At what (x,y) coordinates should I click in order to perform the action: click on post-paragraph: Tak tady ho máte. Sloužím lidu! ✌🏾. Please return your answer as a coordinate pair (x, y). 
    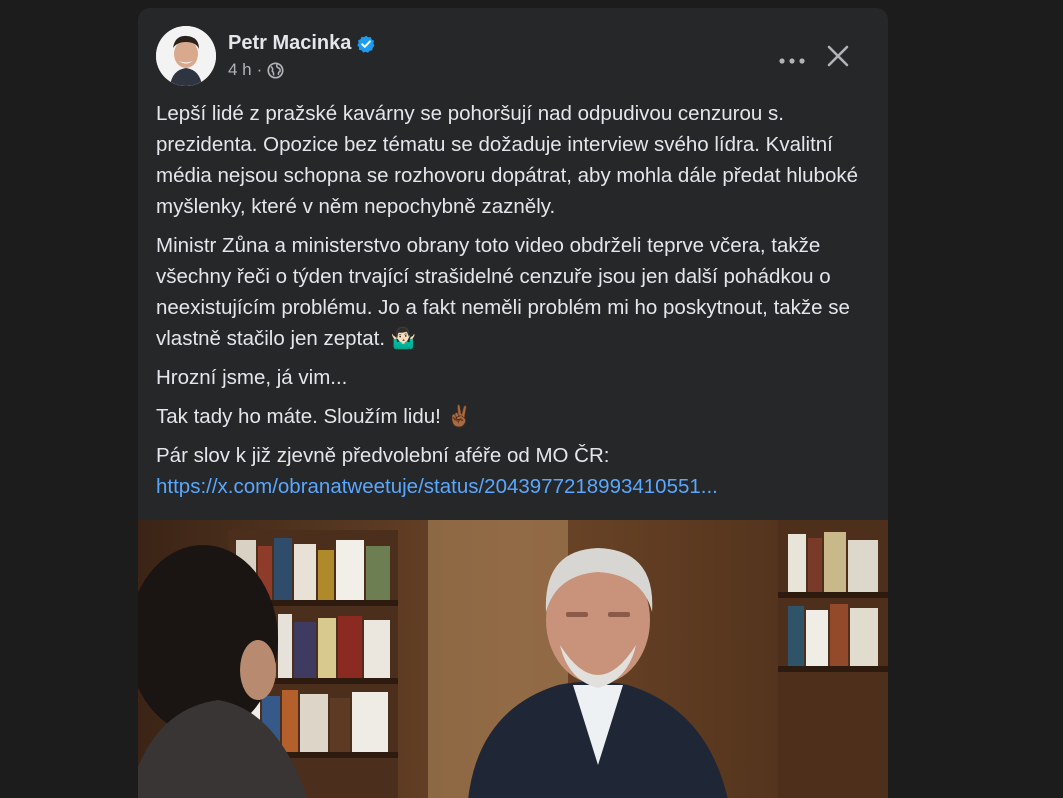
    Looking at the image, I should click on (314, 416).